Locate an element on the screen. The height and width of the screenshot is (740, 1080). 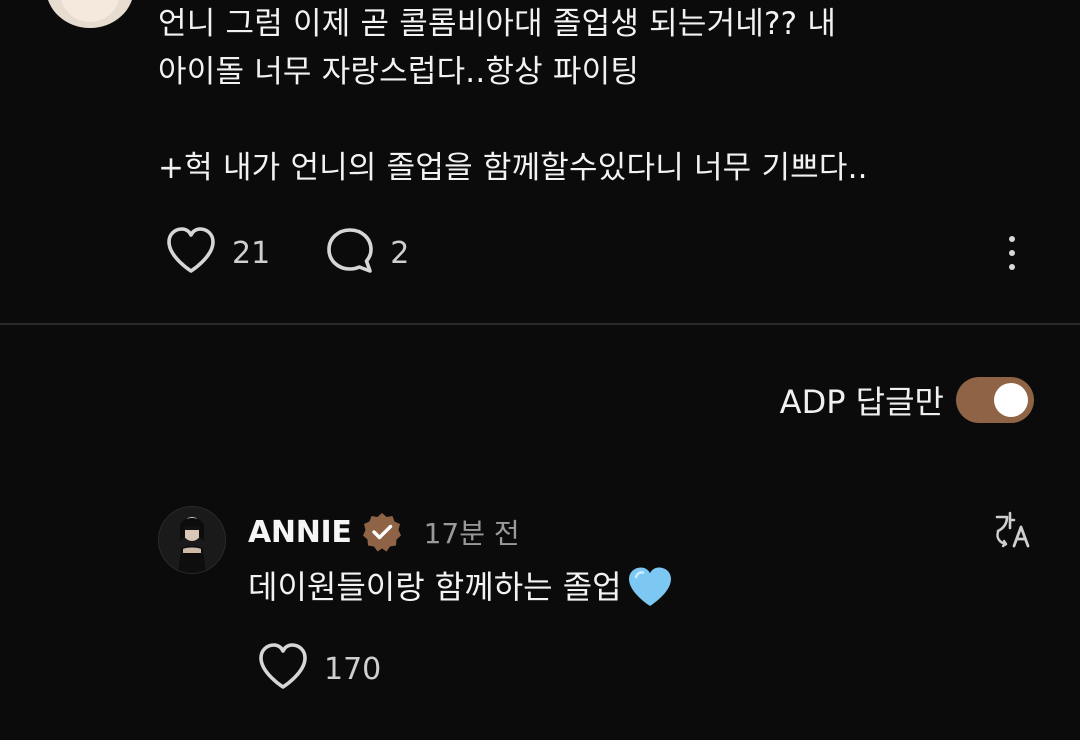
translate-icon is located at coordinates (1012, 529).